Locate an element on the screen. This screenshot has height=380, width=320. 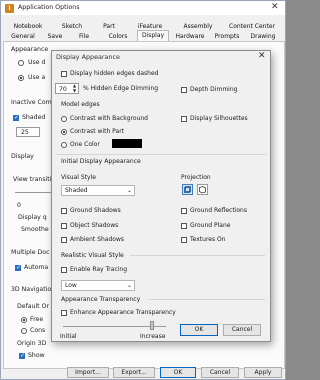
ground-shadows-label: Ground Shadows is located at coordinates (95, 210).